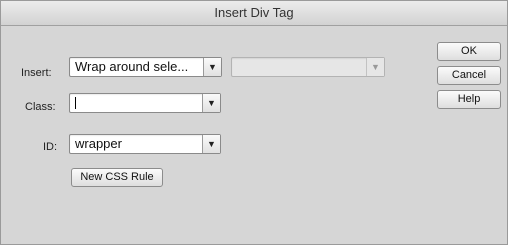  What do you see at coordinates (145, 144) in the screenshot?
I see `id-combobox: wrapper ▼` at bounding box center [145, 144].